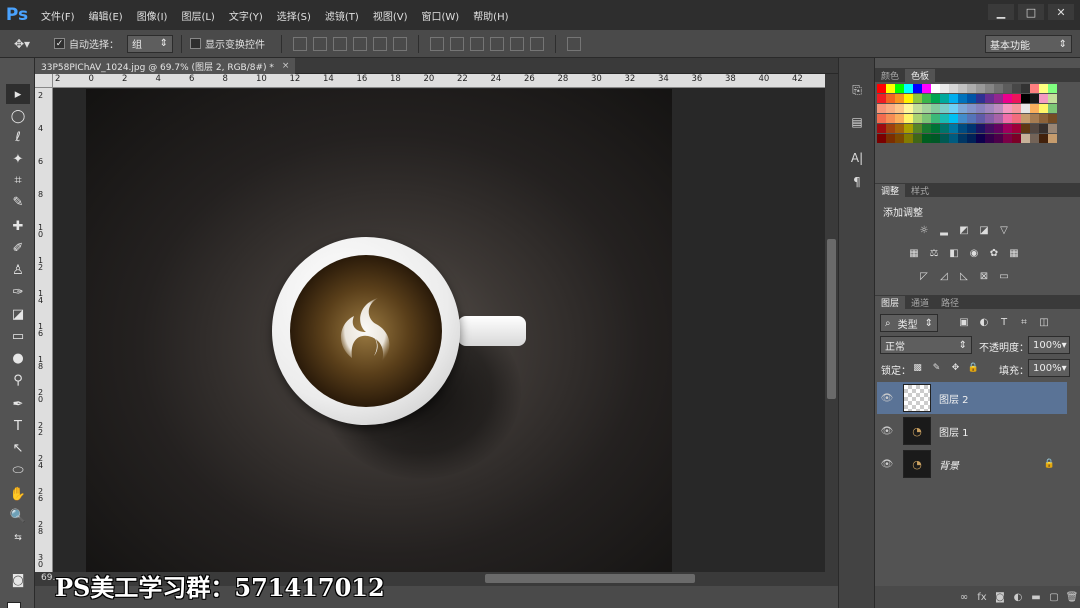  I want to click on pen-tool-icon: ✒, so click(18, 404).